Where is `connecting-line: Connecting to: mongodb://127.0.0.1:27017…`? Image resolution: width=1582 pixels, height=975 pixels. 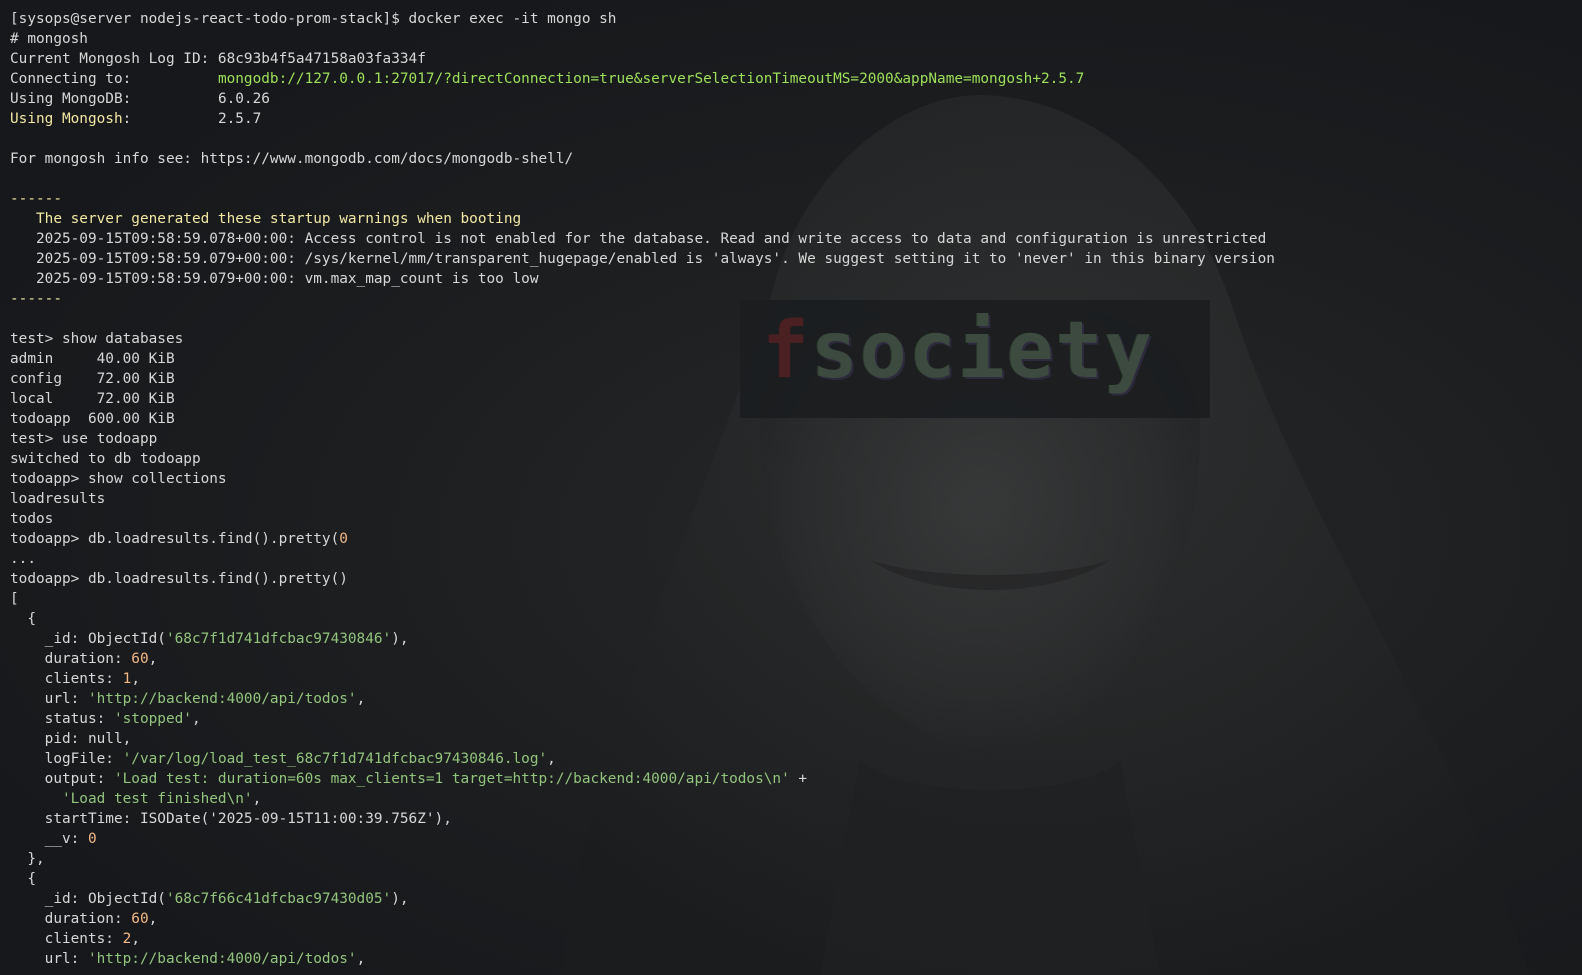 connecting-line: Connecting to: mongodb://127.0.0.1:27017… is located at coordinates (547, 79).